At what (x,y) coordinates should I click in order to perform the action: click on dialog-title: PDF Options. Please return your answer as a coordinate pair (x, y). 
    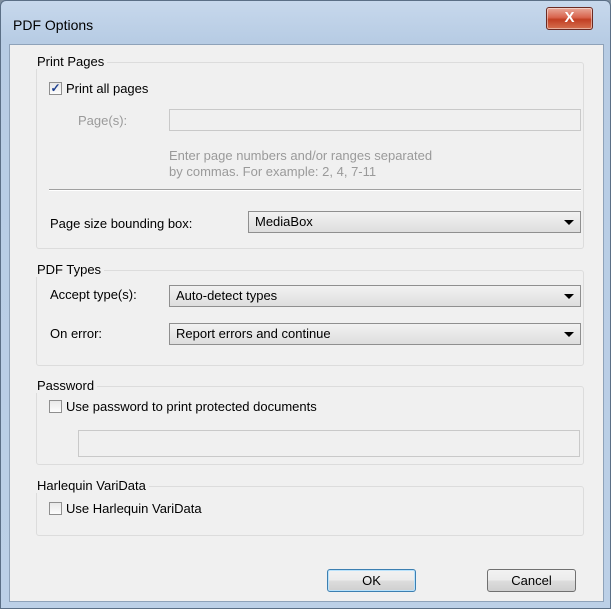
    Looking at the image, I should click on (53, 25).